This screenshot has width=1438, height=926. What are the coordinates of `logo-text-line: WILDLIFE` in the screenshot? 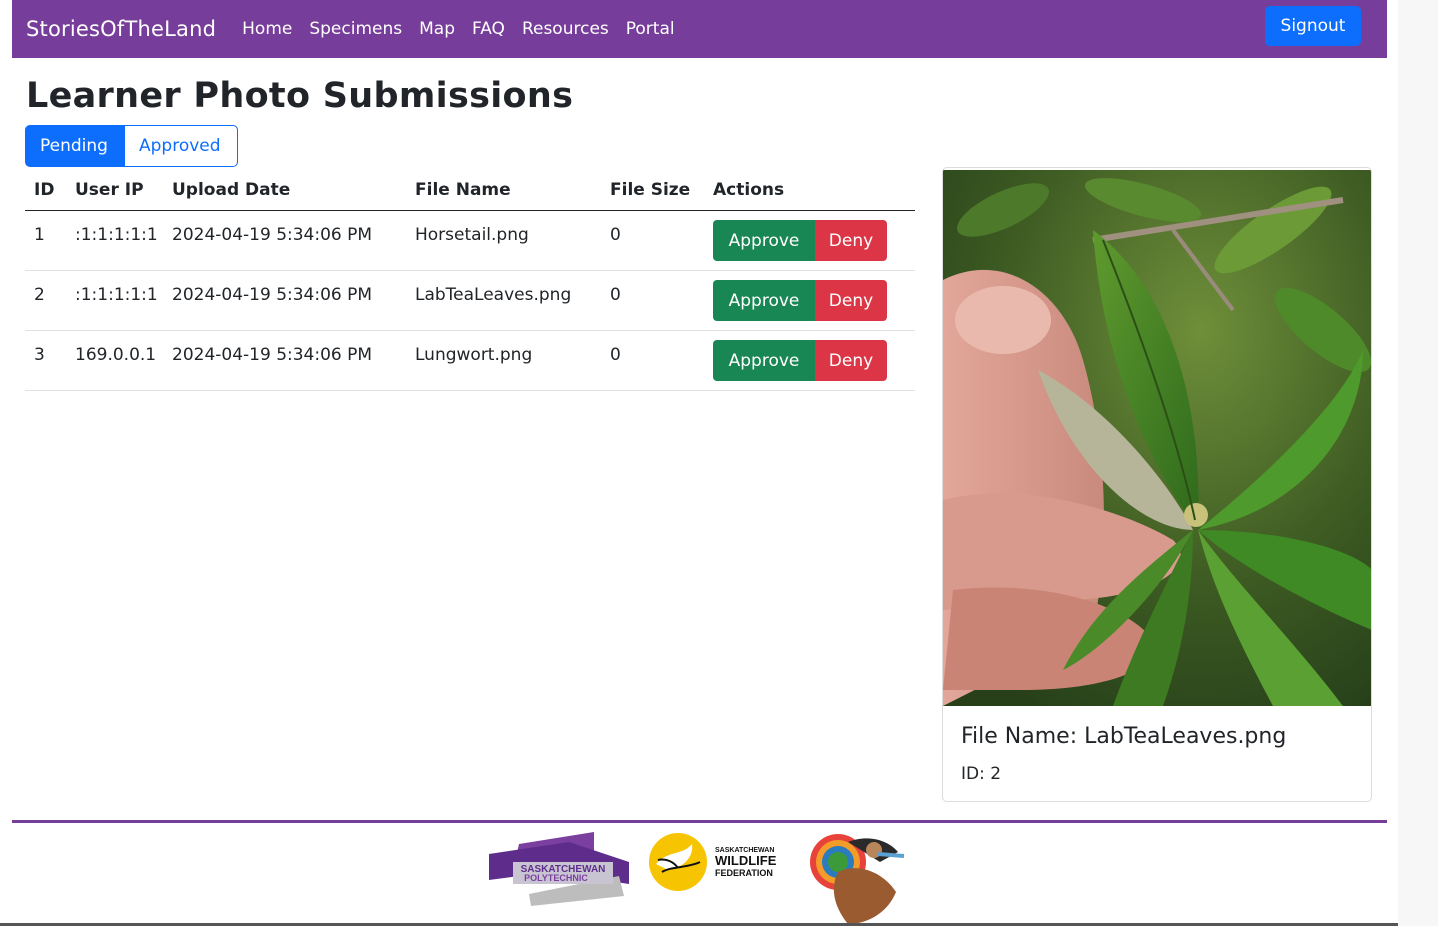 It's located at (746, 860).